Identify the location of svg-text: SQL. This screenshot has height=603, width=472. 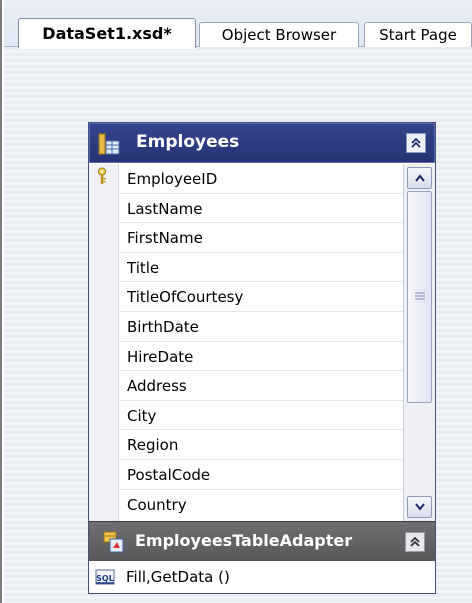
(105, 578).